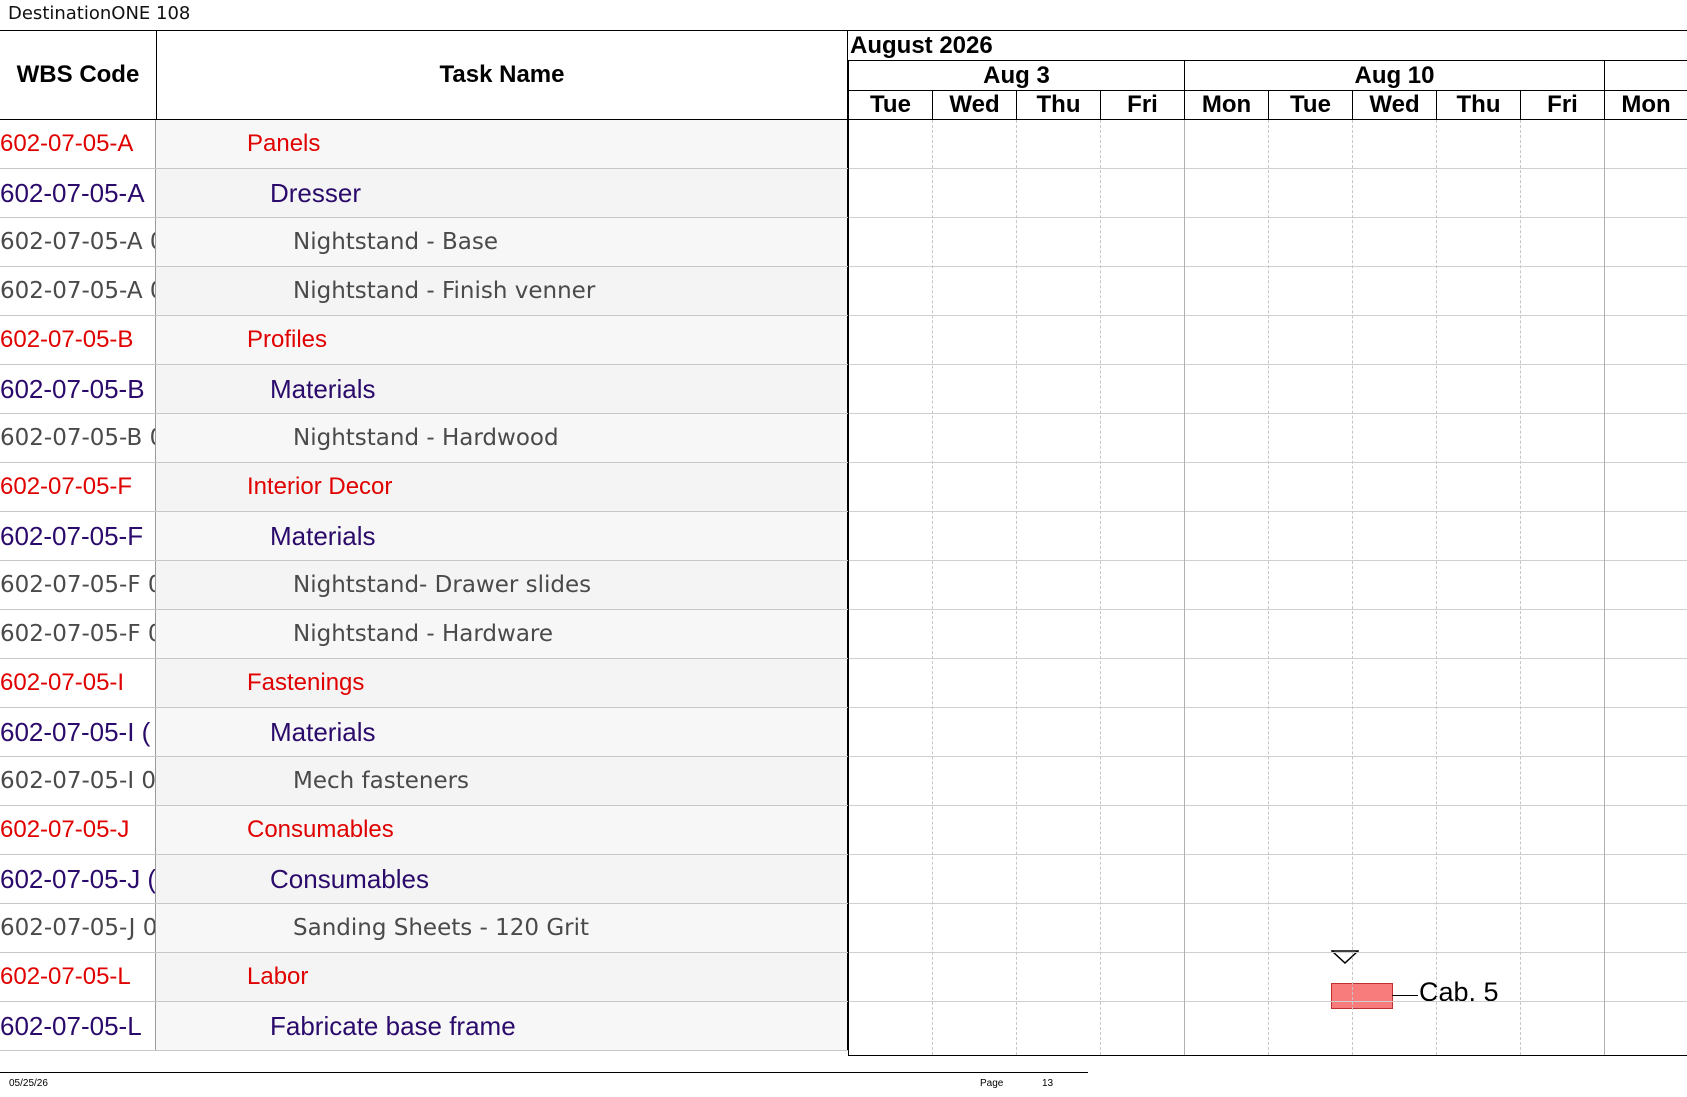 The image size is (1687, 1097). Describe the element at coordinates (78, 487) in the screenshot. I see `wbs-code-cell: 602-07-05-F` at that location.